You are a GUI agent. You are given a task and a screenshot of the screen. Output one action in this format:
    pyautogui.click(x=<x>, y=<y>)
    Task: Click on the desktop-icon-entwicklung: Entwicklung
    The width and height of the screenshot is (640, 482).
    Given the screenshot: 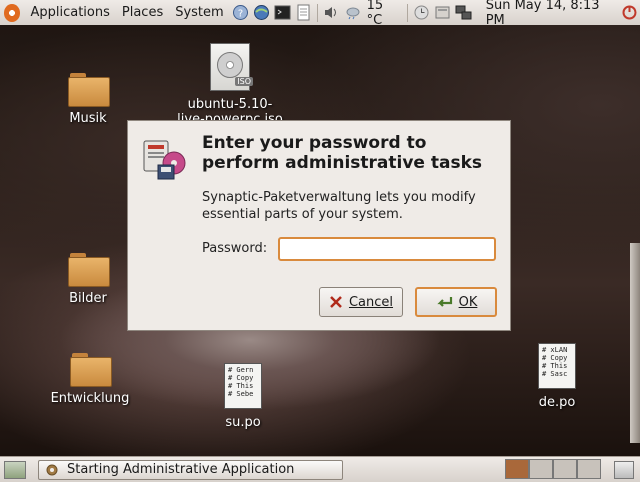 What is the action you would take?
    pyautogui.click(x=90, y=379)
    